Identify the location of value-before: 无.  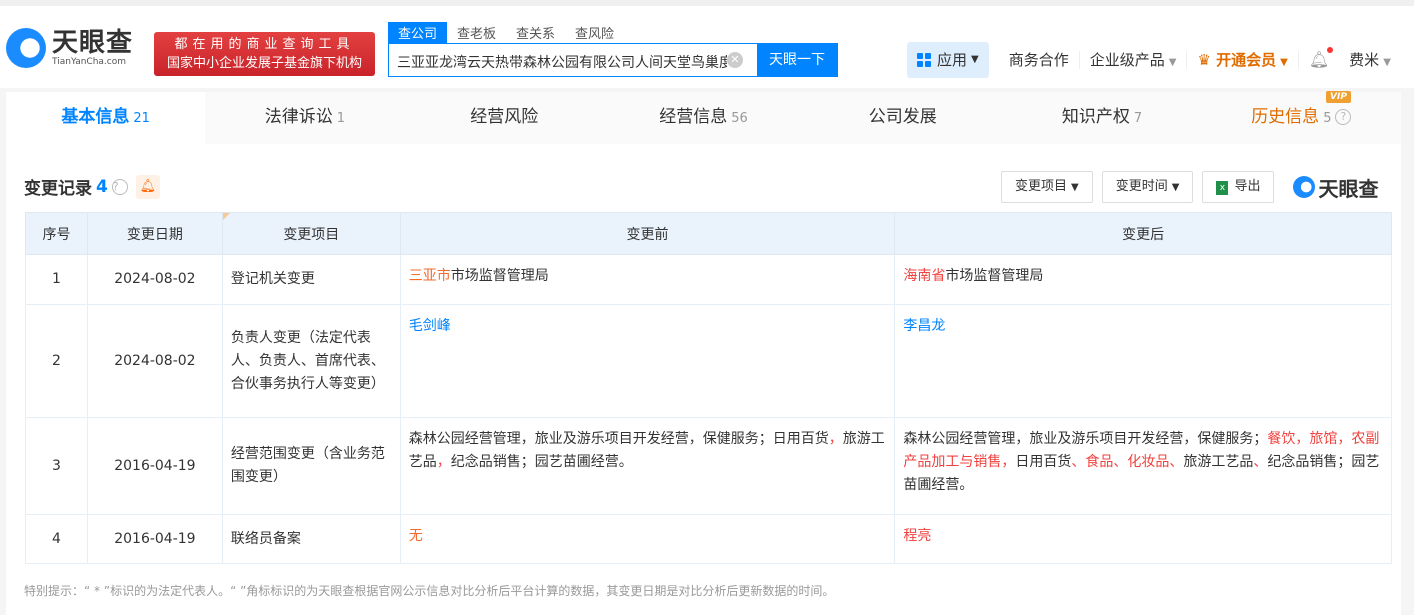
(647, 539).